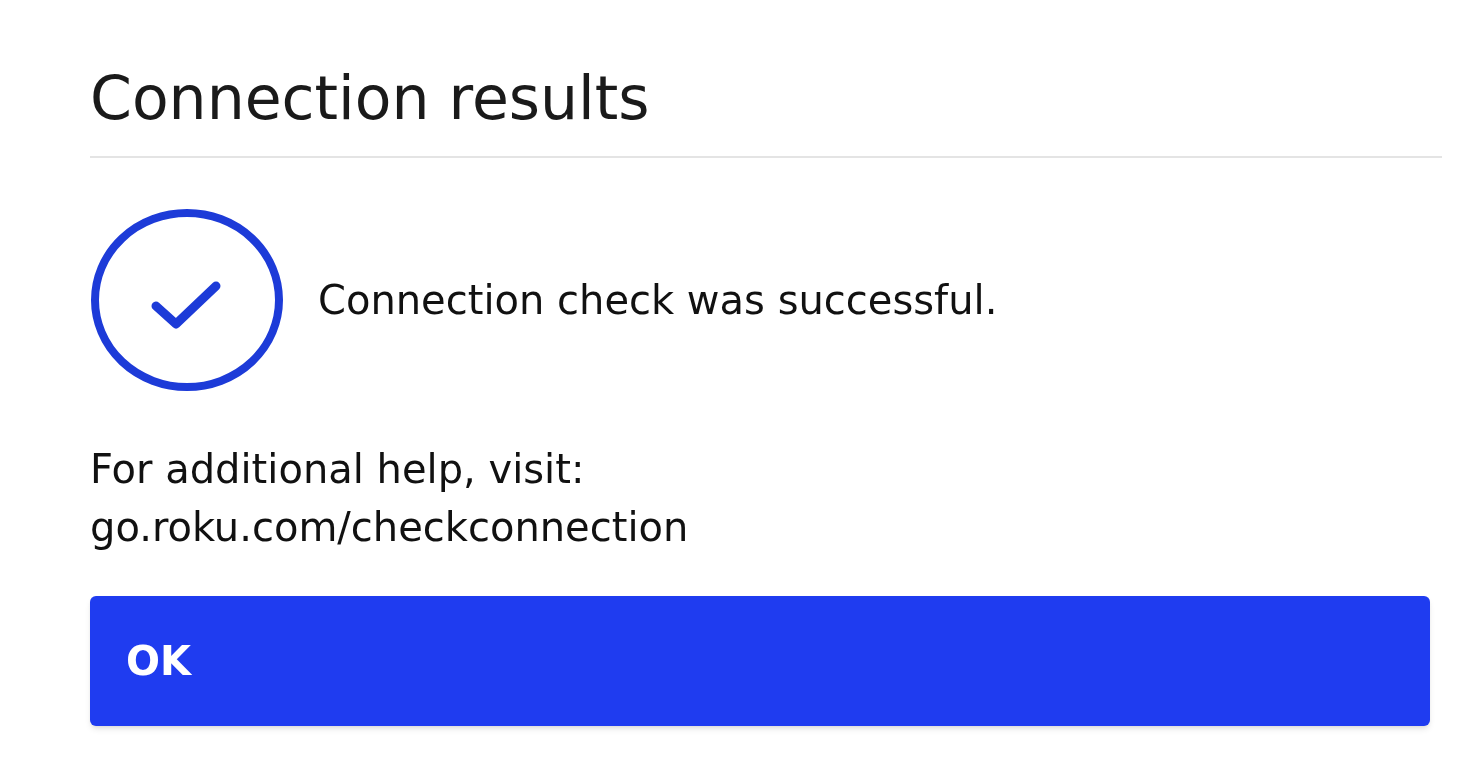 The width and height of the screenshot is (1461, 777). Describe the element at coordinates (389, 527) in the screenshot. I see `help-link: go.roku.com/checkconnection` at that location.